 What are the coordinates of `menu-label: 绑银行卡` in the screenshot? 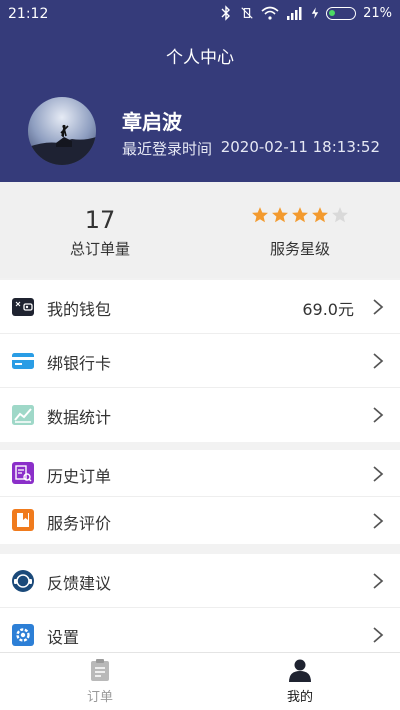 It's located at (79, 363).